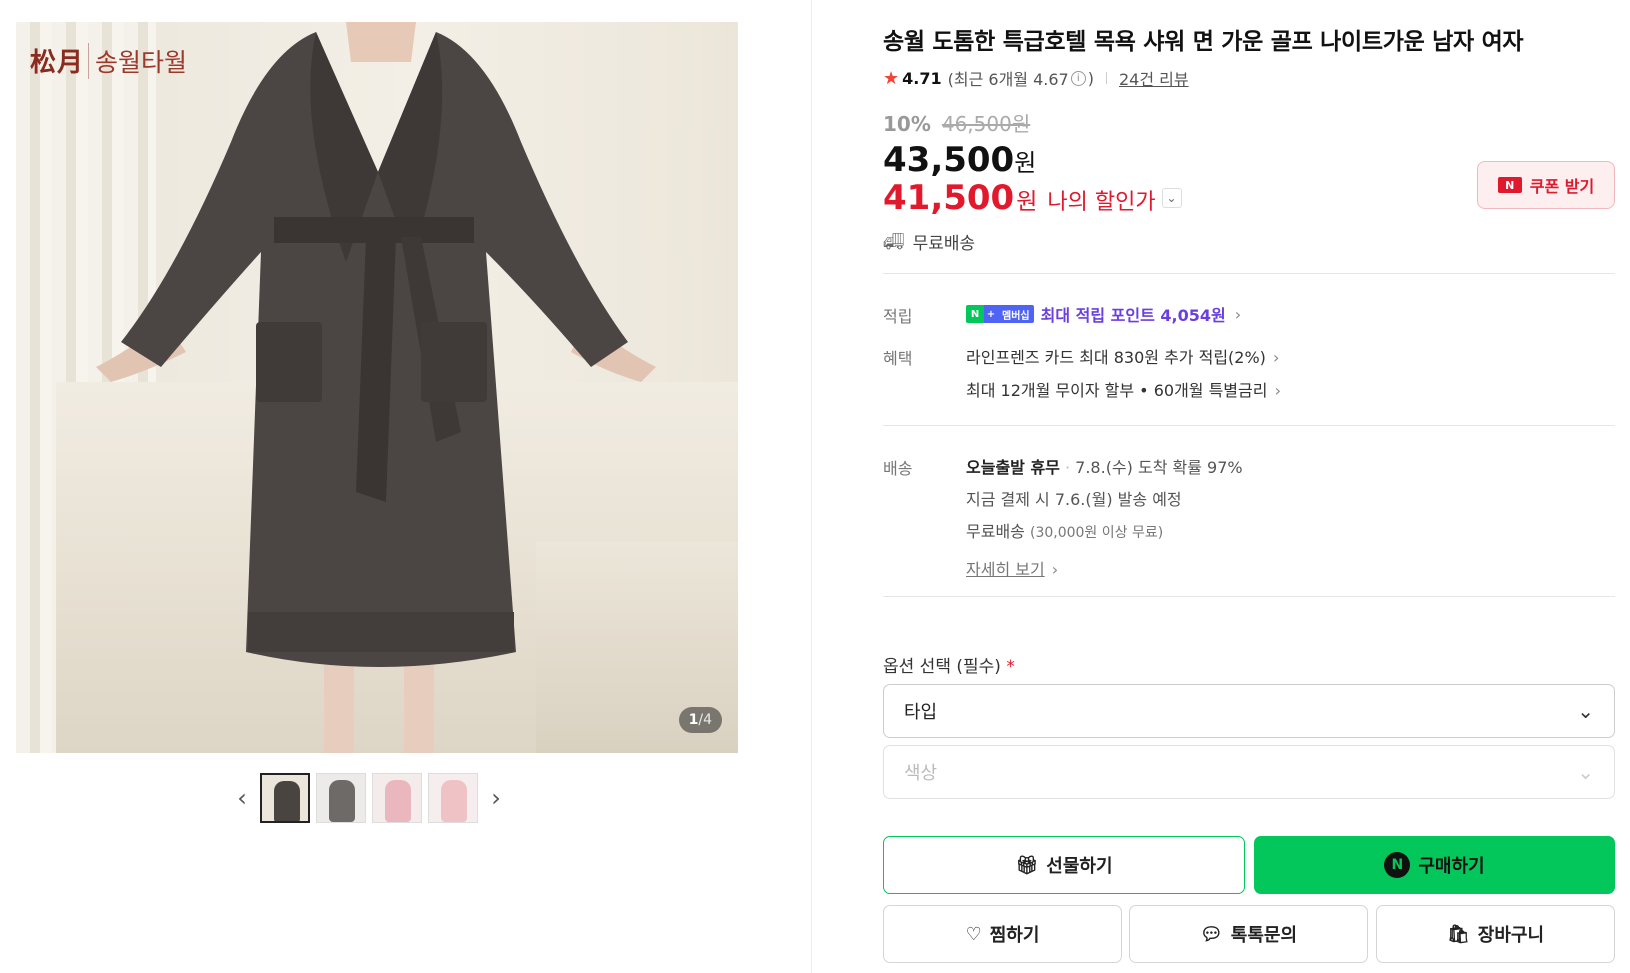 This screenshot has height=973, width=1630. I want to click on naver-plus-membership-badge: N + 멤버십, so click(1000, 314).